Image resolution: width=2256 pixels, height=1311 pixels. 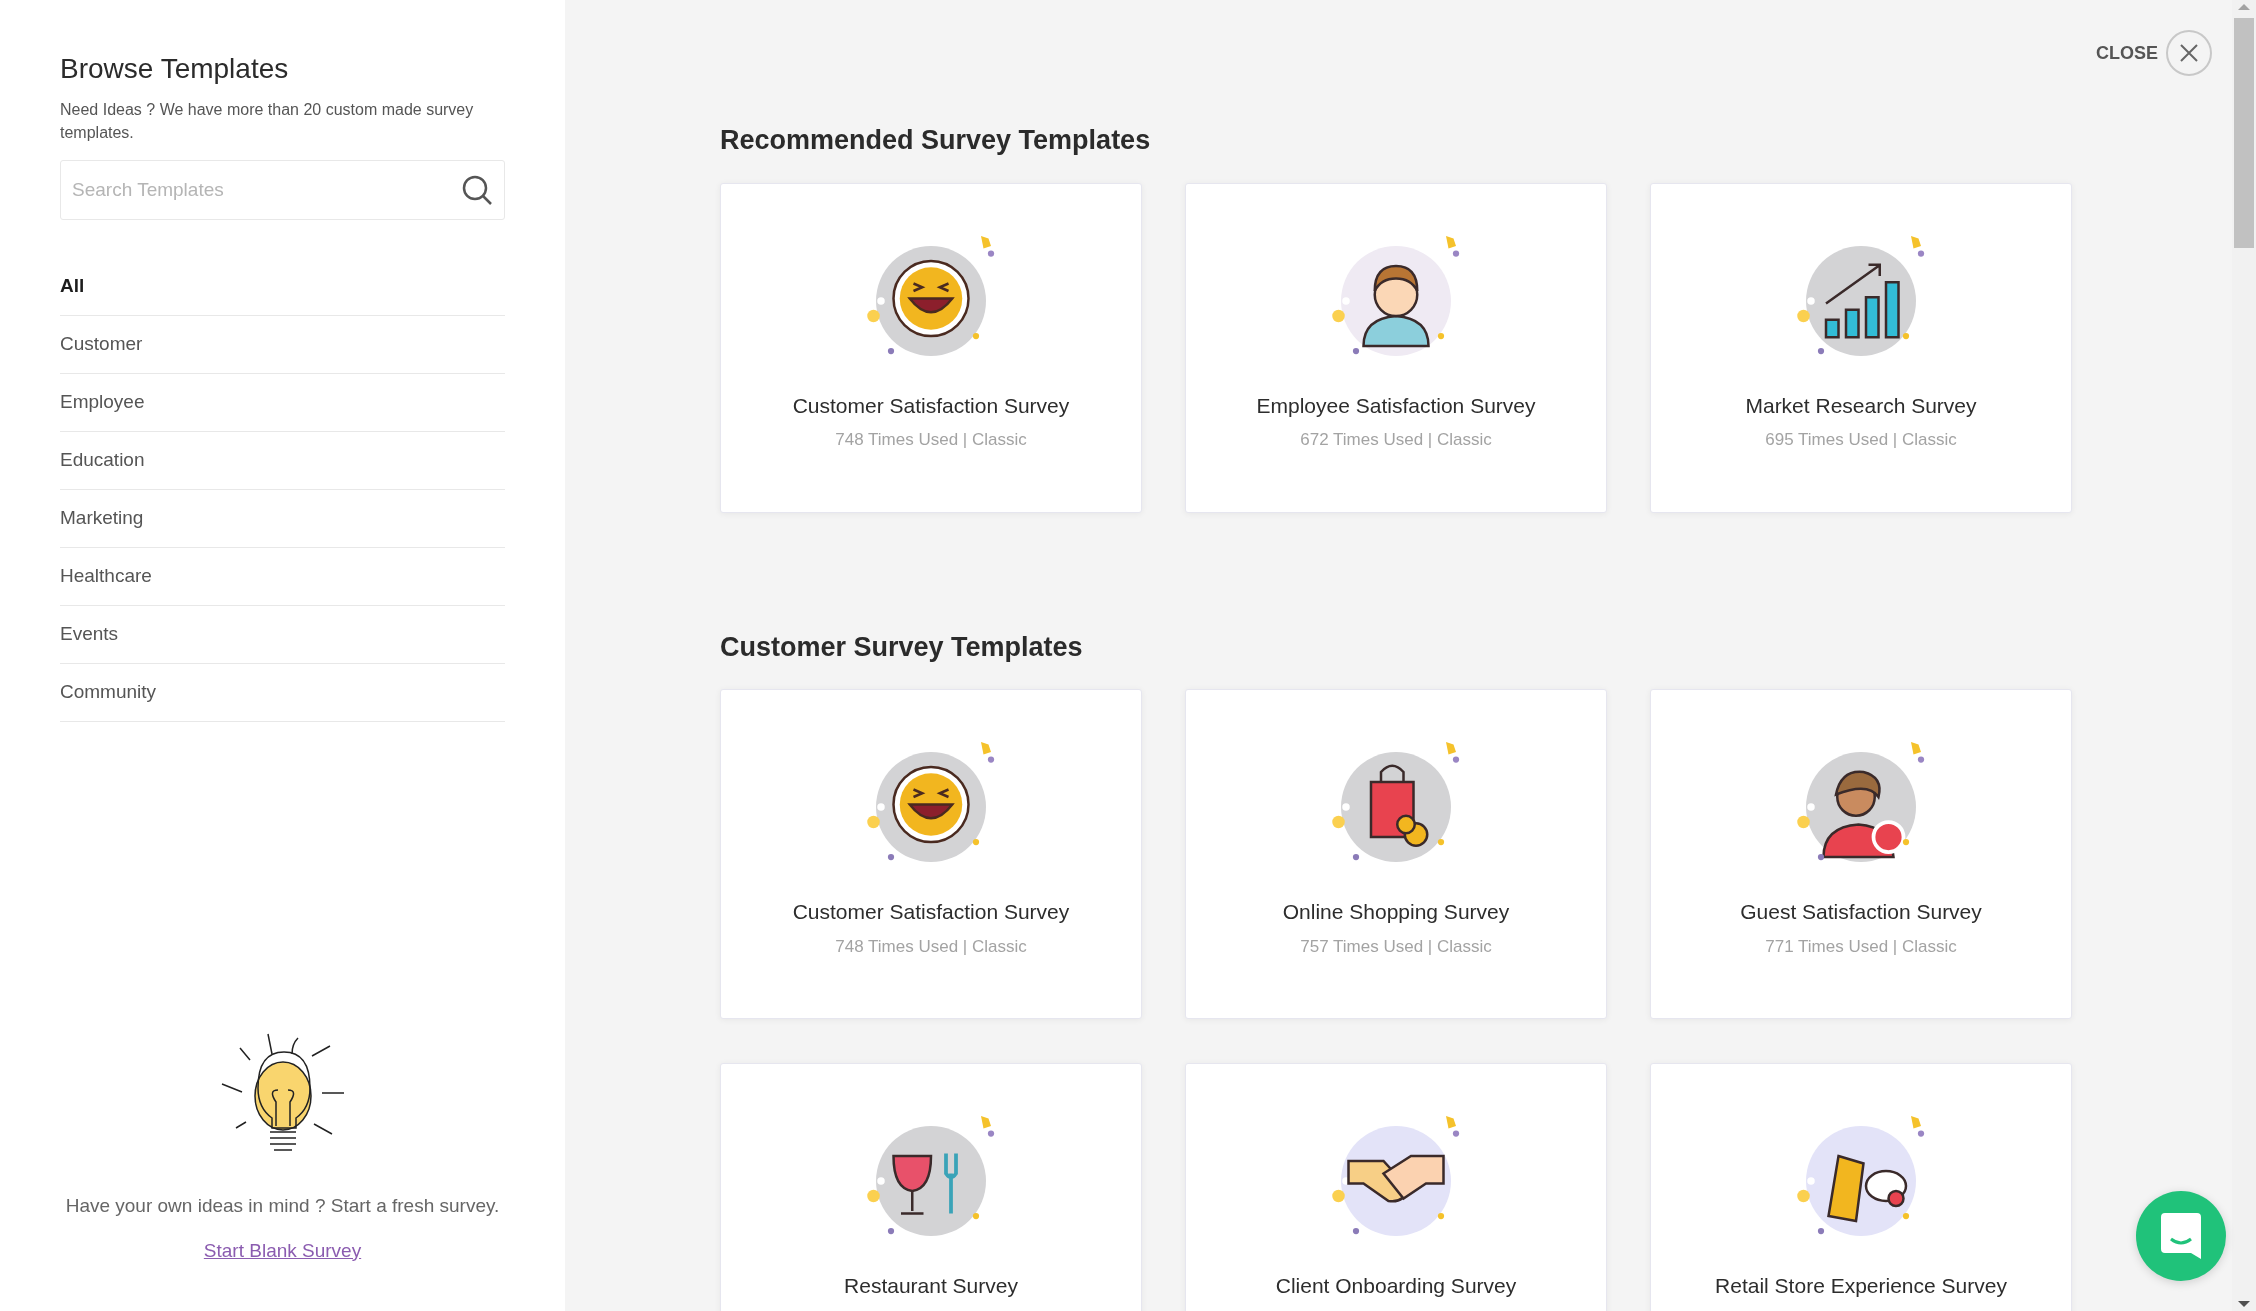 What do you see at coordinates (1396, 854) in the screenshot?
I see `template-card: Online Shopping Survey 757 Times Used | Classic` at bounding box center [1396, 854].